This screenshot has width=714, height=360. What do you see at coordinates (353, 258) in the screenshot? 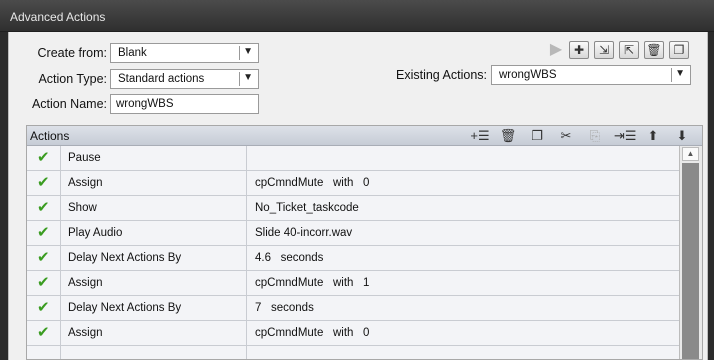
I see `table-row: ✔ Delay Next Actions By 4.6 seconds` at bounding box center [353, 258].